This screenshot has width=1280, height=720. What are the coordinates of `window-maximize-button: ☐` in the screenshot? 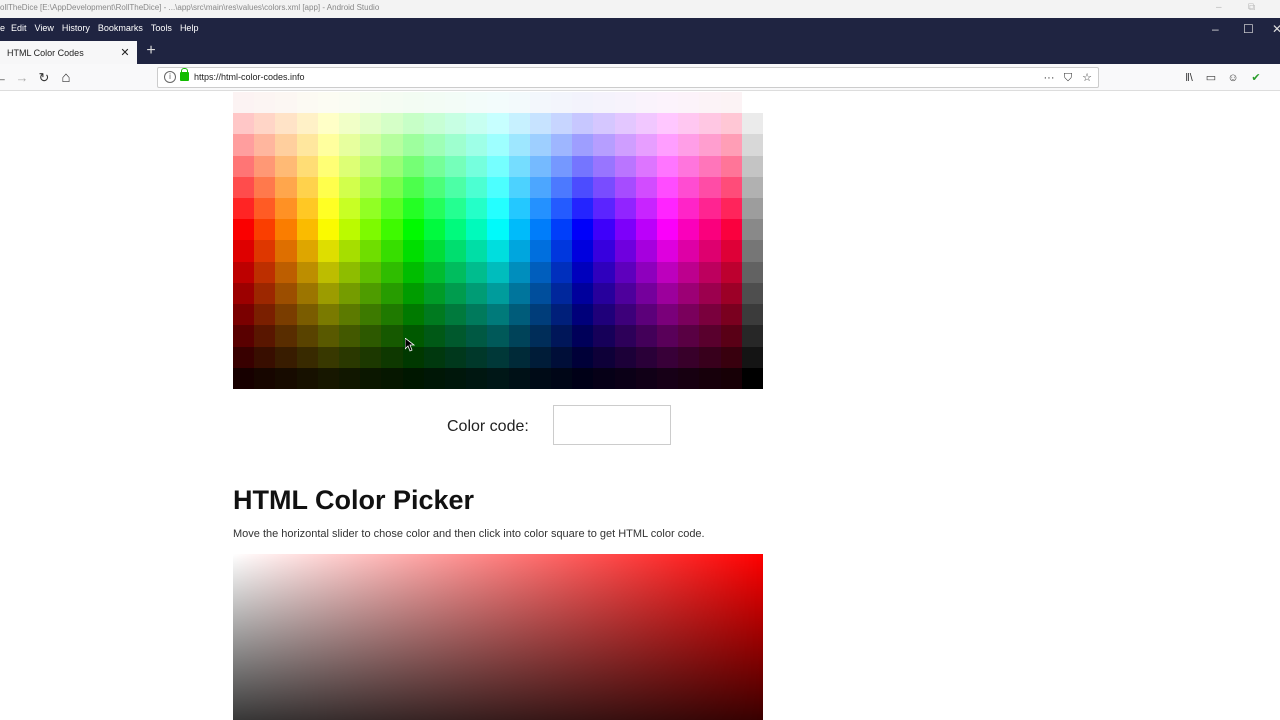 It's located at (1248, 29).